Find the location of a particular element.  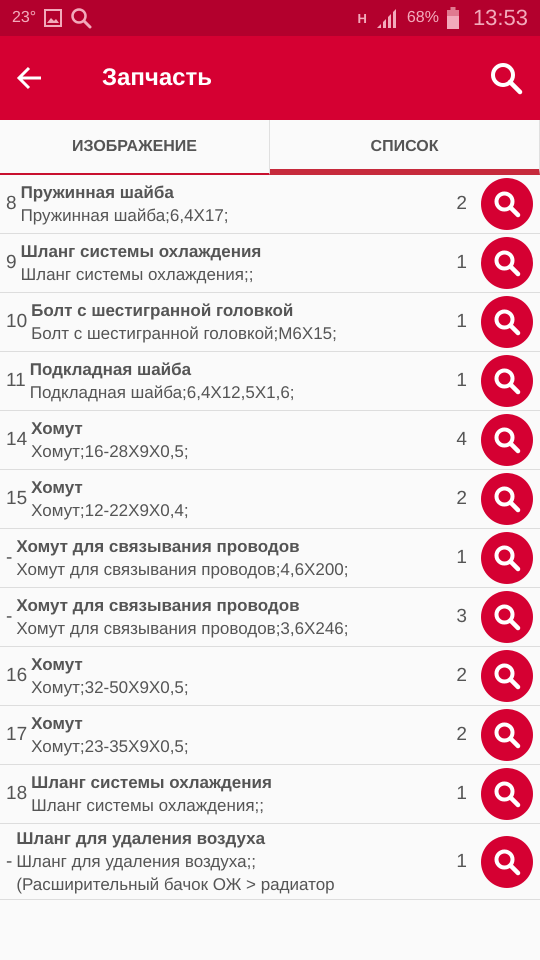

battery-icon is located at coordinates (452, 18).